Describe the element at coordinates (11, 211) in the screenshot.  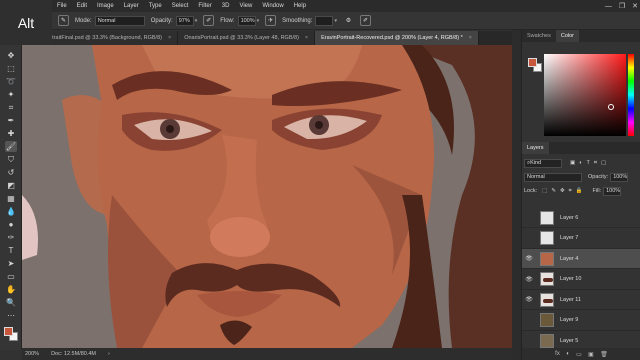
I see `blur-tool-icon: 💧` at that location.